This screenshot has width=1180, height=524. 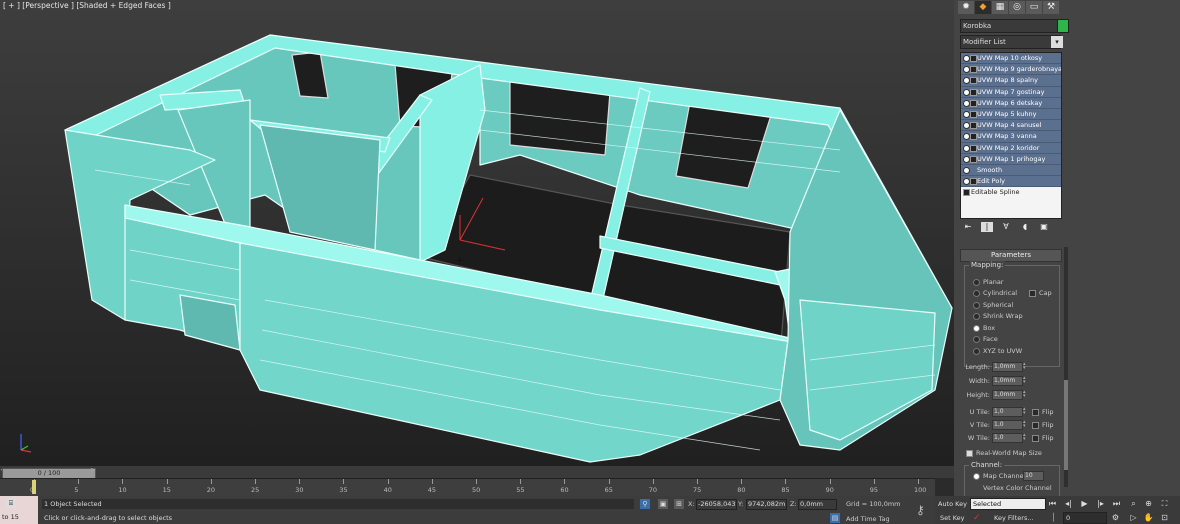 I want to click on chevron-down-icon: ▾, so click(x=1057, y=42).